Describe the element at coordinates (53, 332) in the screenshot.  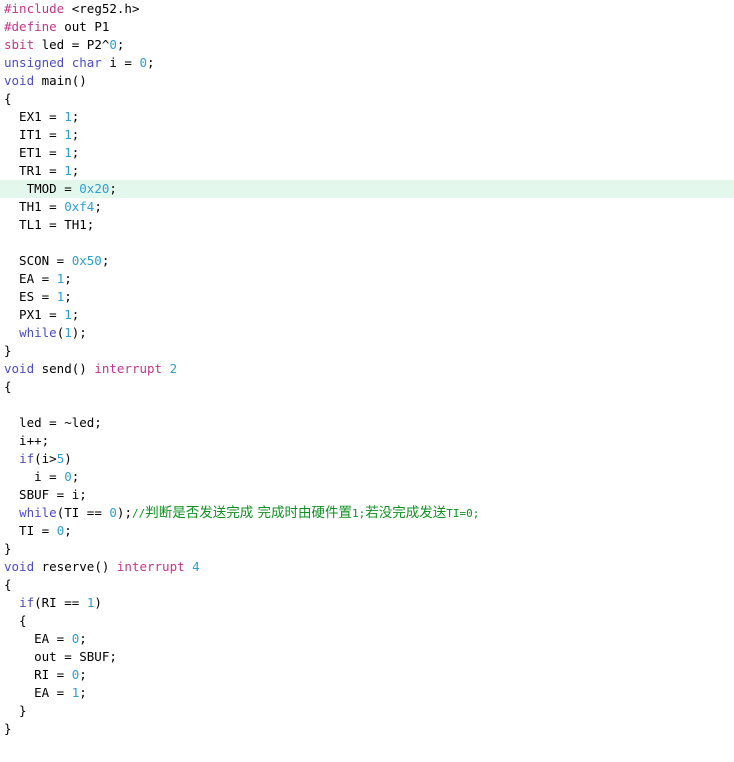
I see `code-line: while(1);` at that location.